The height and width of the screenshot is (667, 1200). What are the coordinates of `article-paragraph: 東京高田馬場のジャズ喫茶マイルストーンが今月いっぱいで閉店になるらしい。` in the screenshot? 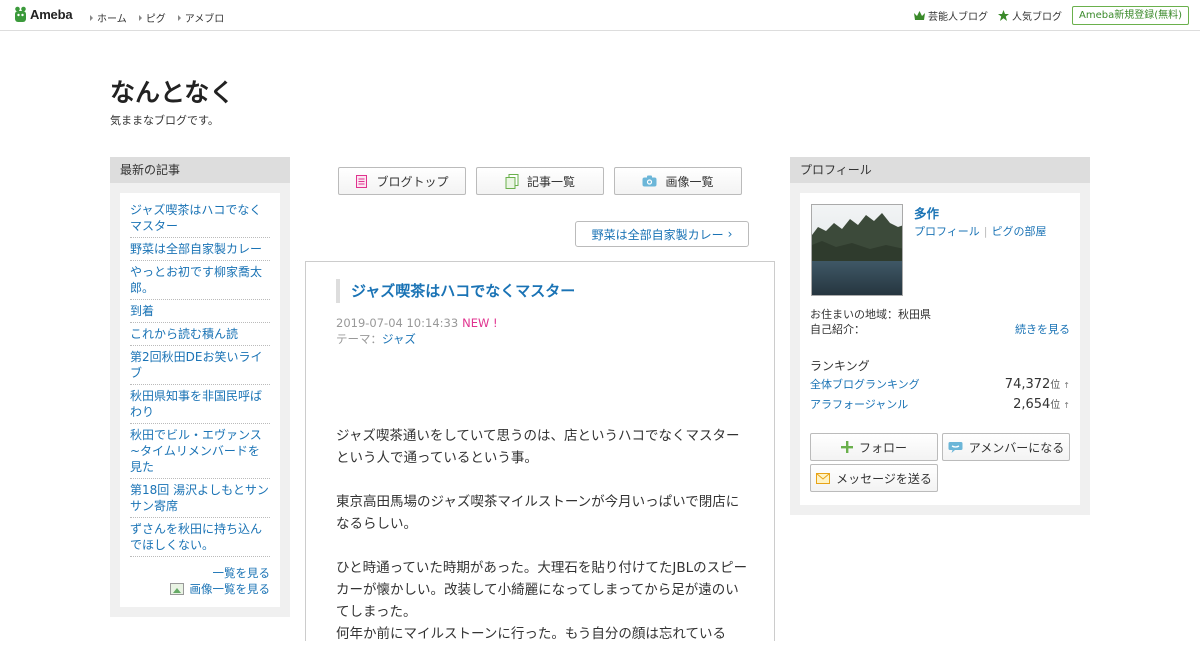 It's located at (538, 513).